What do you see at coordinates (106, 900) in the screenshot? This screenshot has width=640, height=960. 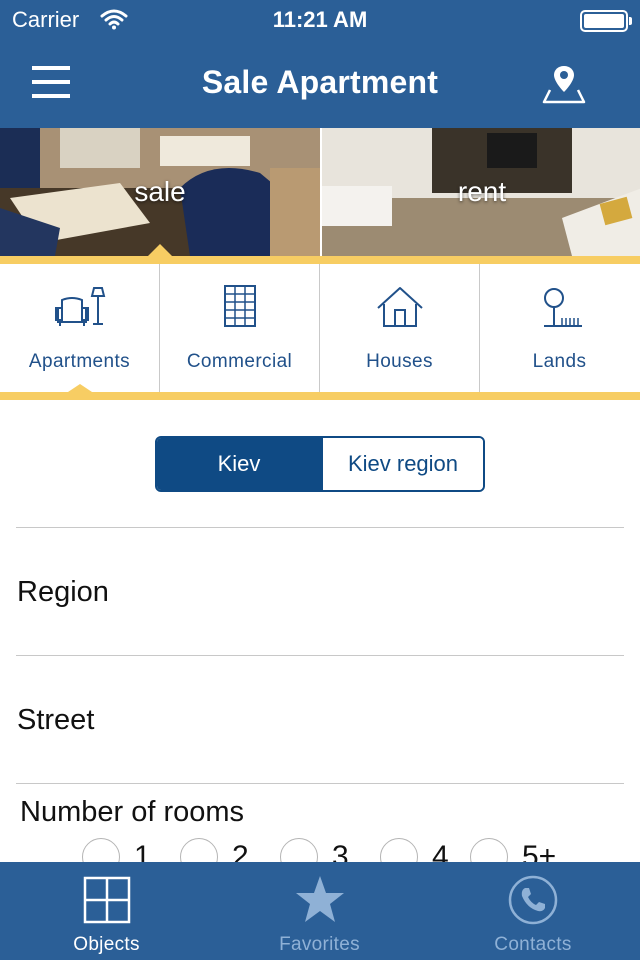 I see `grid-icon` at bounding box center [106, 900].